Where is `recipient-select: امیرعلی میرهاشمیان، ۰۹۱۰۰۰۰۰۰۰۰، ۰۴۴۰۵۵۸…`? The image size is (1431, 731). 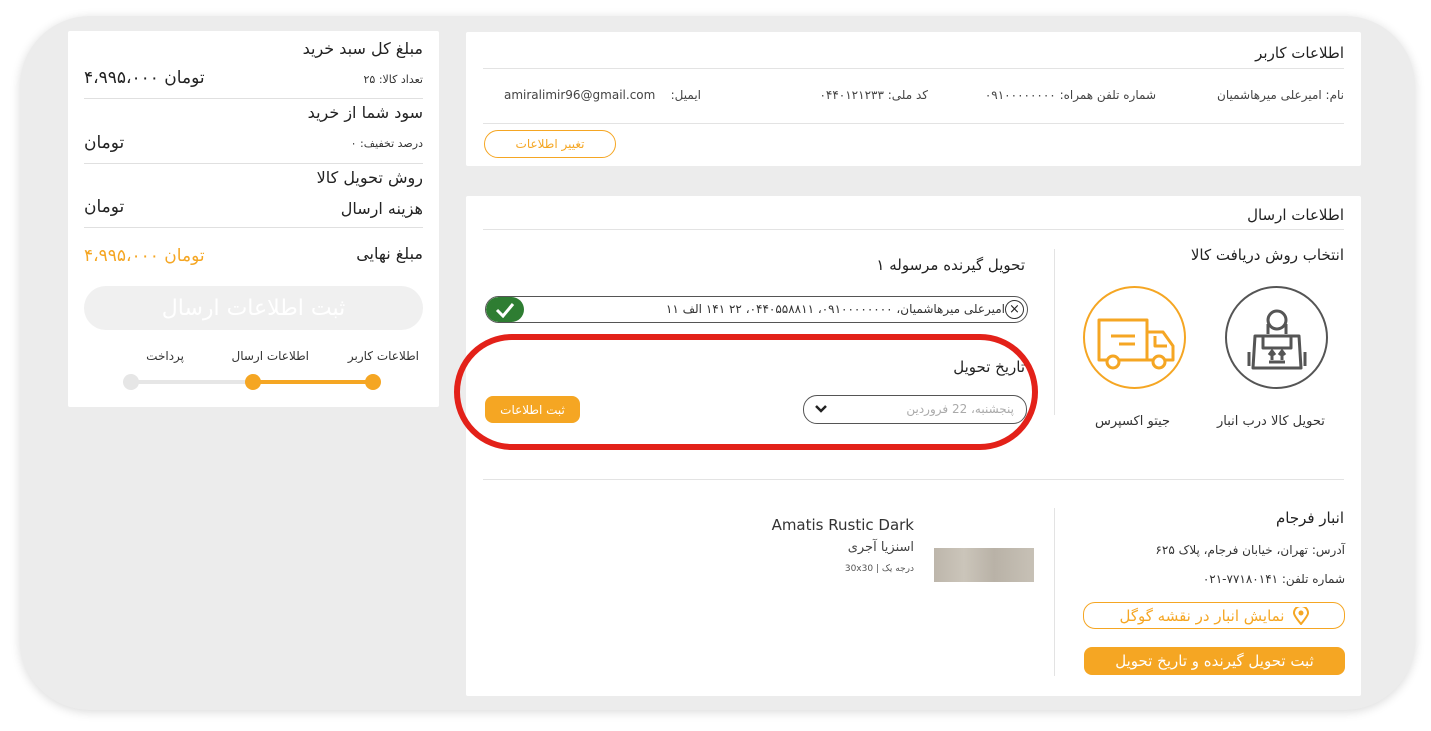
recipient-select: امیرعلی میرهاشمیان، ۰۹۱۰۰۰۰۰۰۰۰، ۰۴۴۰۵۵۸… is located at coordinates (756, 309).